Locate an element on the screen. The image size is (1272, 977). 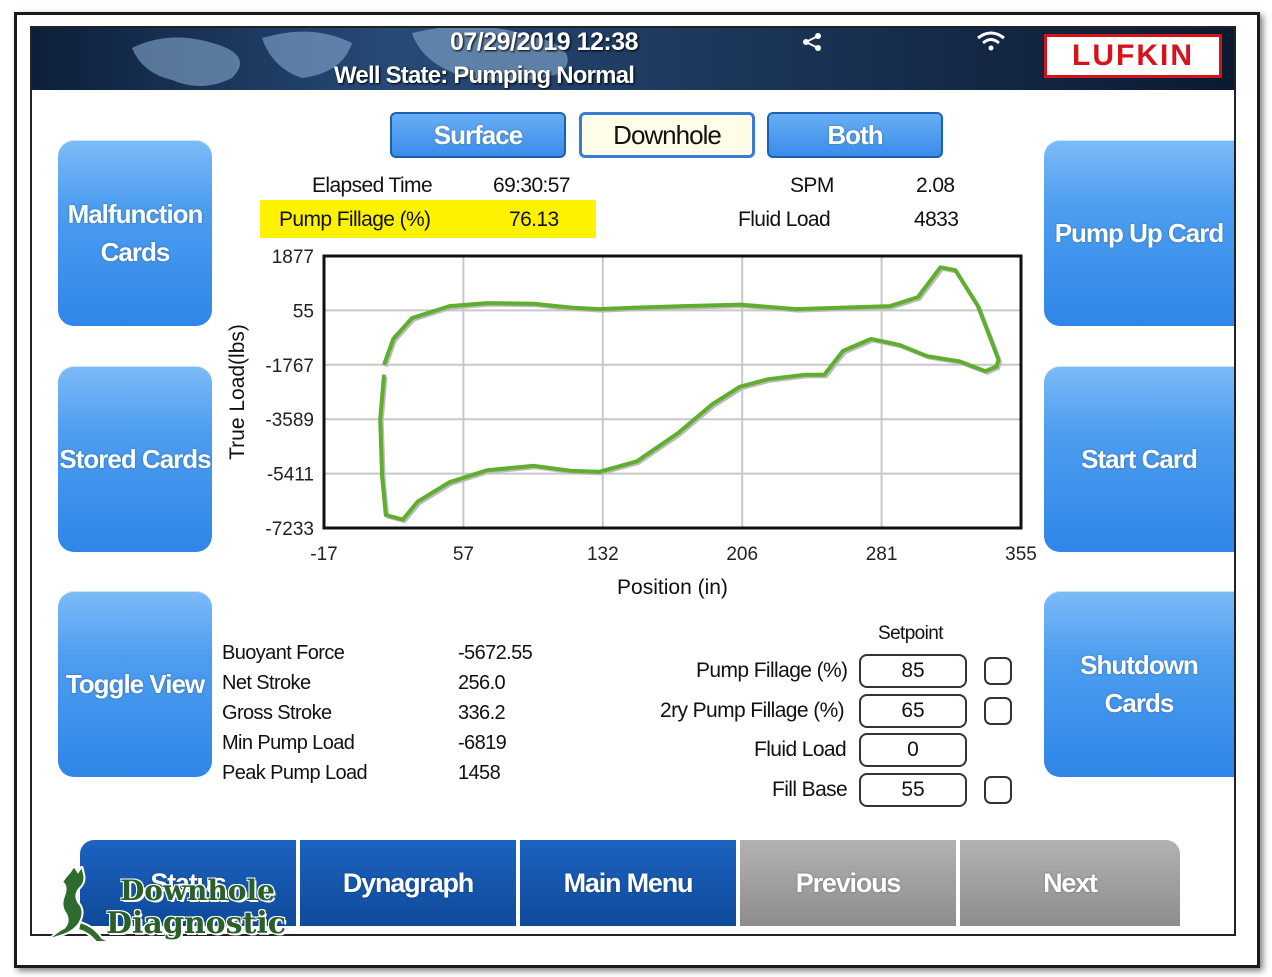
tab-downhole: Downhole is located at coordinates (667, 135).